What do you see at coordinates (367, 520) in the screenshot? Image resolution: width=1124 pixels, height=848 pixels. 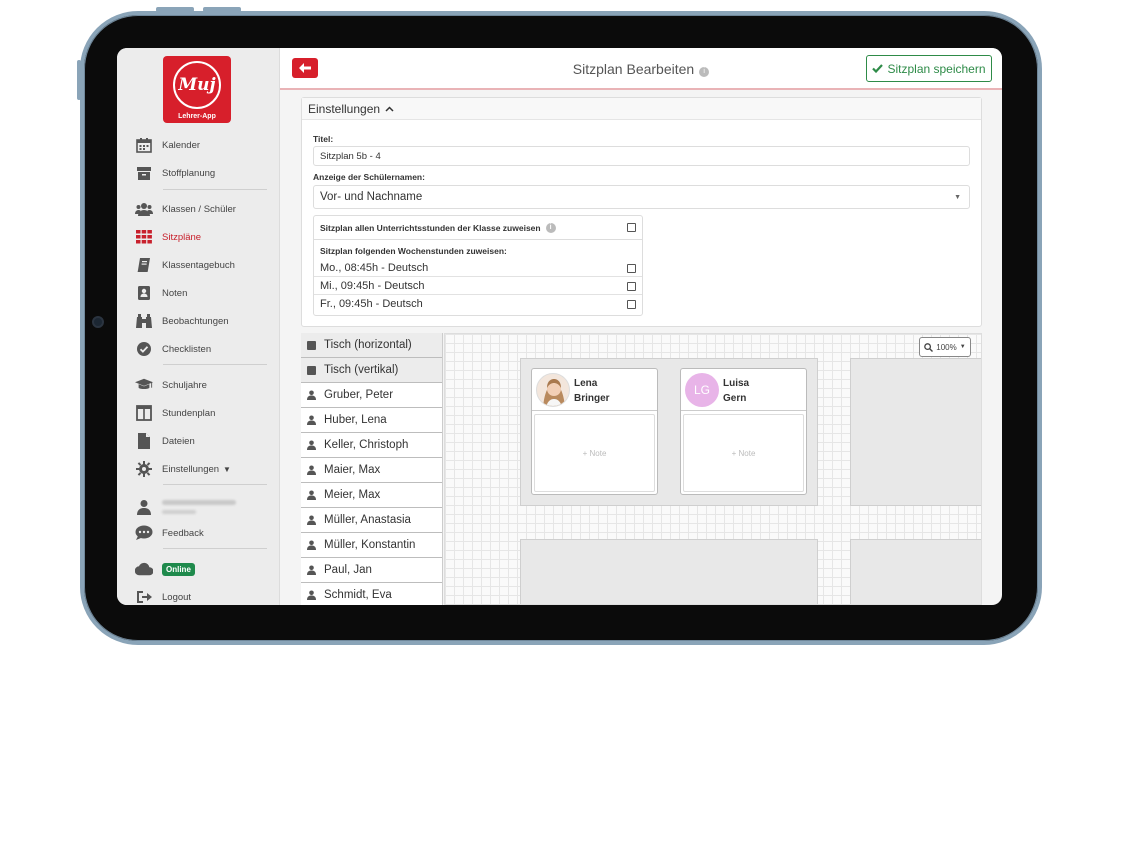 I see `list-item-label: Müller, Anastasia` at bounding box center [367, 520].